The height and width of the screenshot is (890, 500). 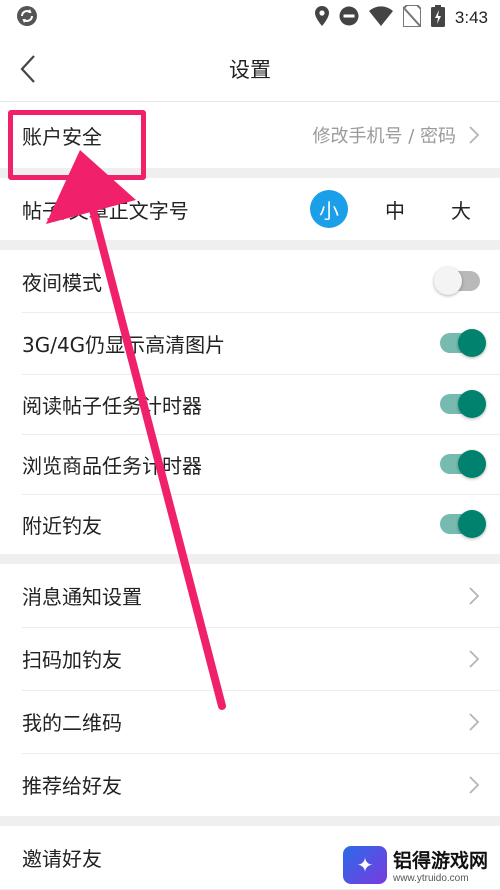 I want to click on browse-goods-timer-row: 浏览商品任务计时器, so click(x=250, y=464).